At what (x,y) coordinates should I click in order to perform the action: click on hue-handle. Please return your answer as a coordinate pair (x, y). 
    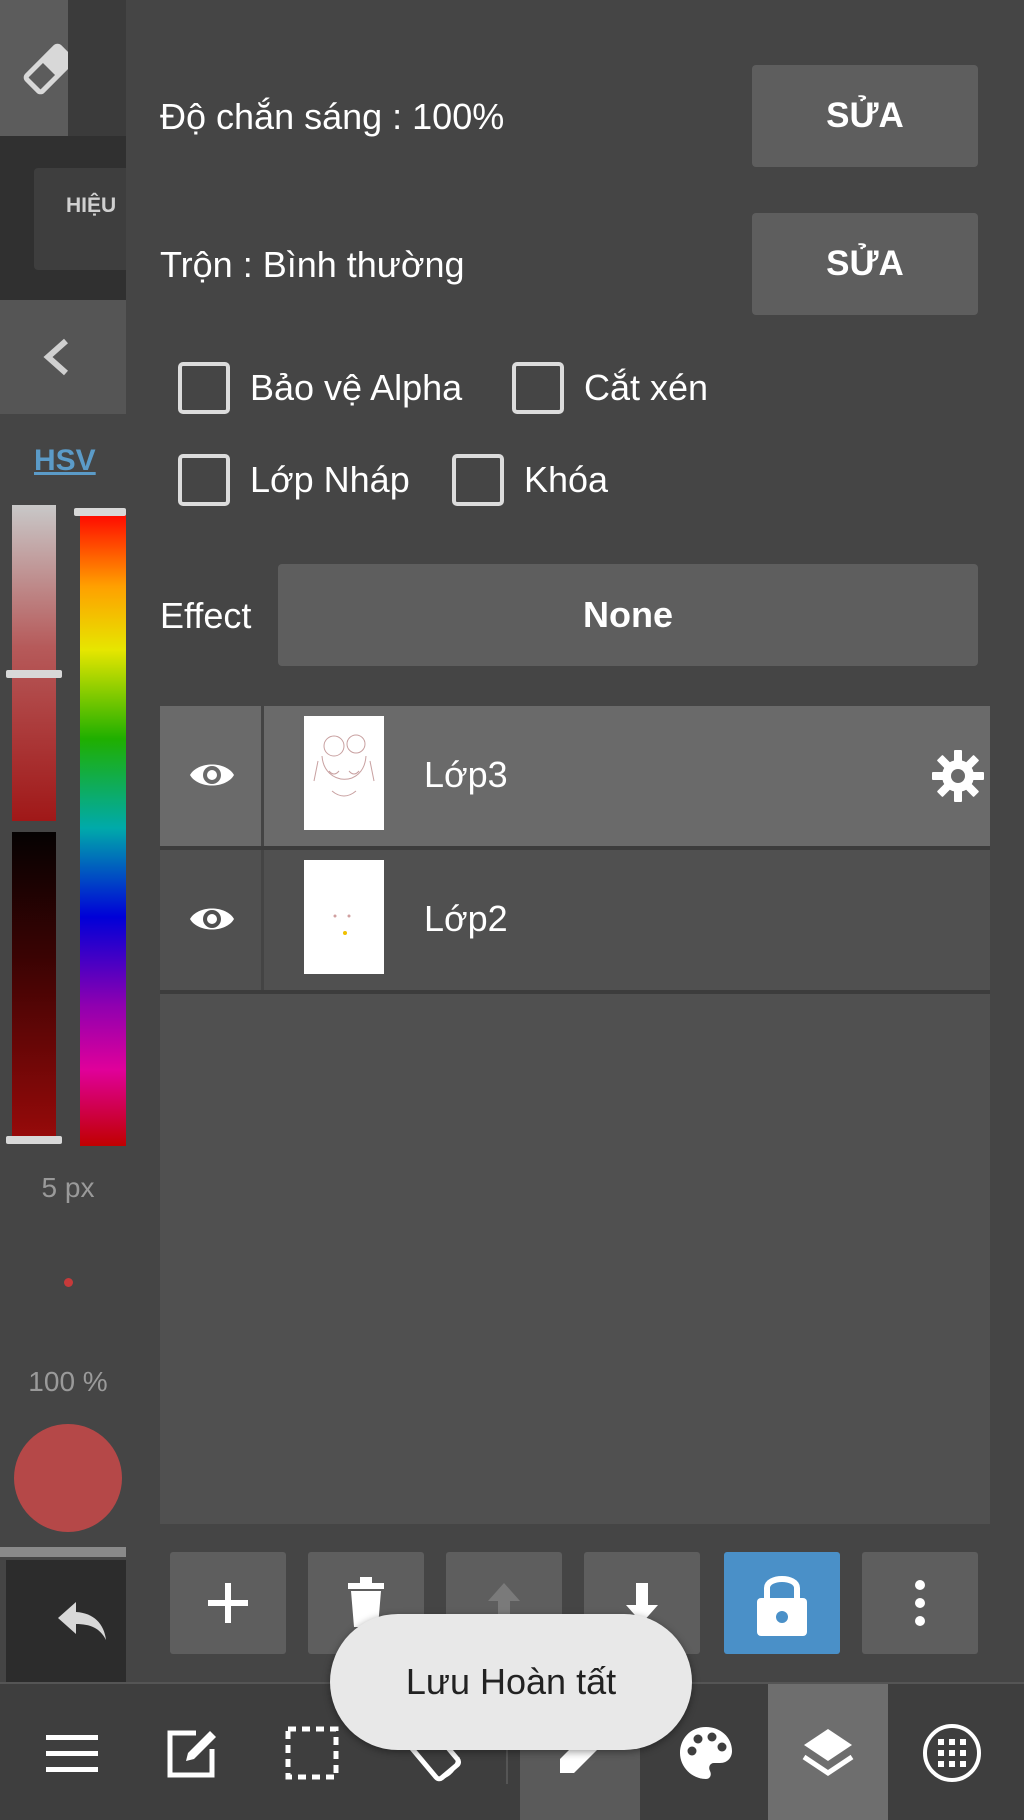
    Looking at the image, I should click on (100, 512).